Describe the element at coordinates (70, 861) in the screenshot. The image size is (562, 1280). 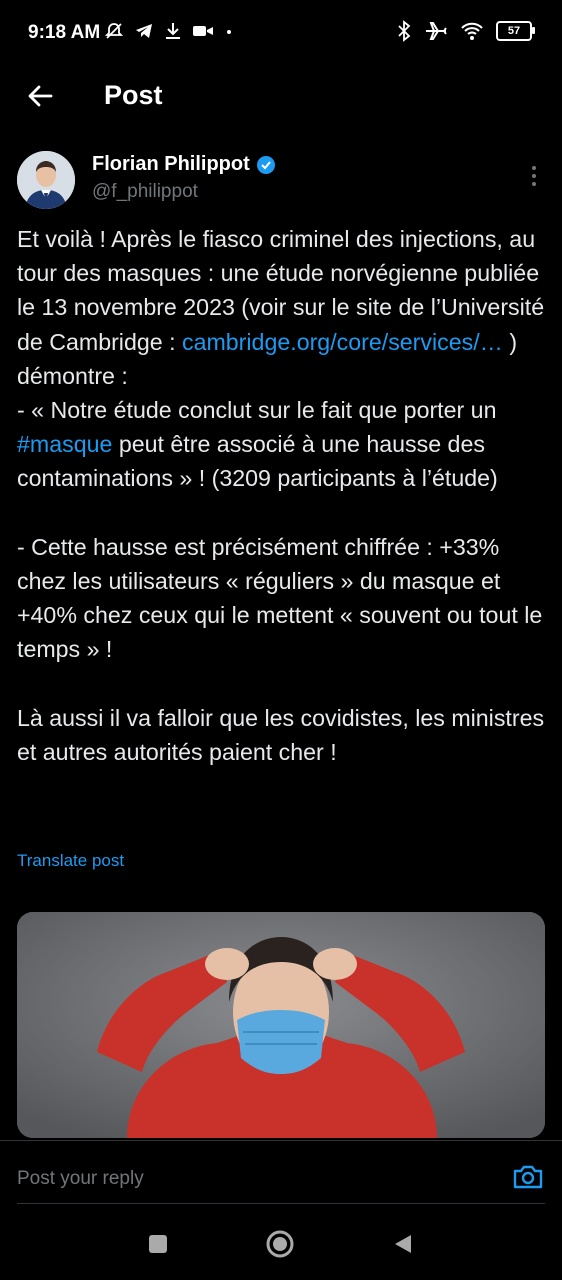
I see `translate-post-link: Translate post` at that location.